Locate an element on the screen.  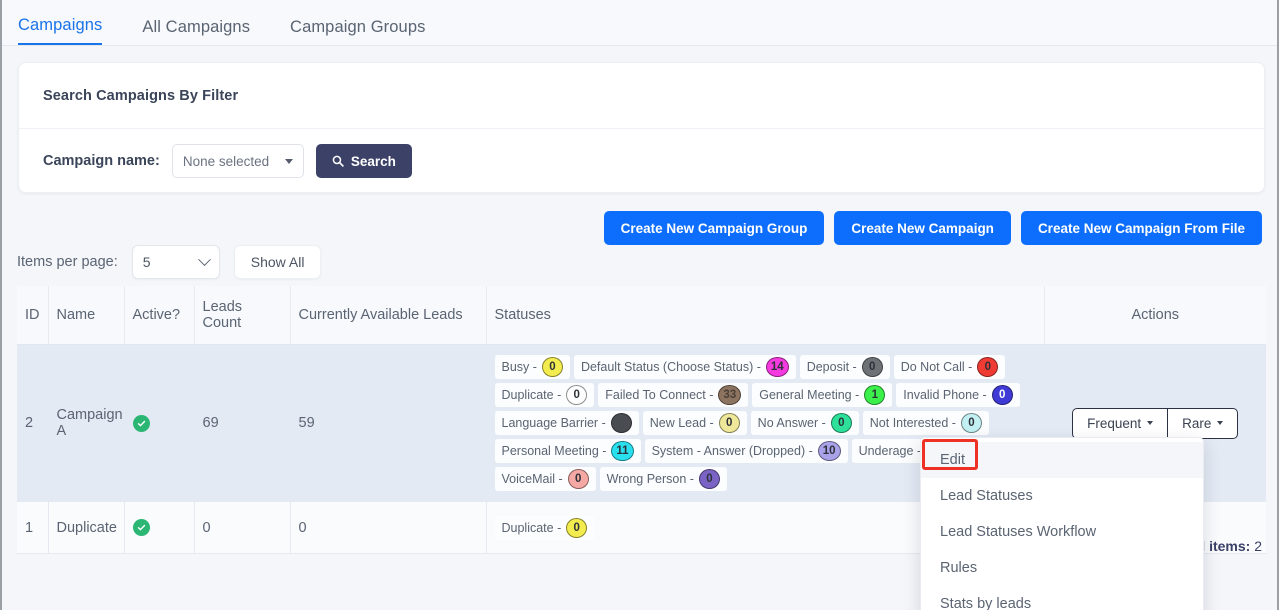
cell-id: 1 is located at coordinates (33, 527).